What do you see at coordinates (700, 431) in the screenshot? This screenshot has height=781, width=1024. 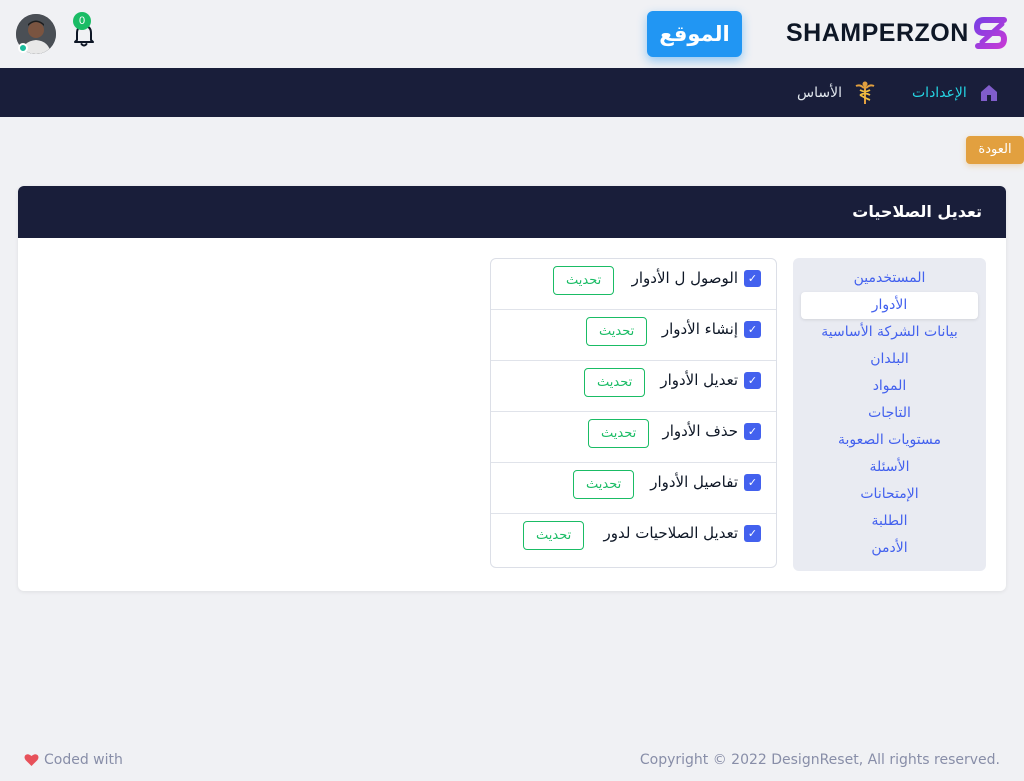 I see `permission-label: حذف الأدوار` at bounding box center [700, 431].